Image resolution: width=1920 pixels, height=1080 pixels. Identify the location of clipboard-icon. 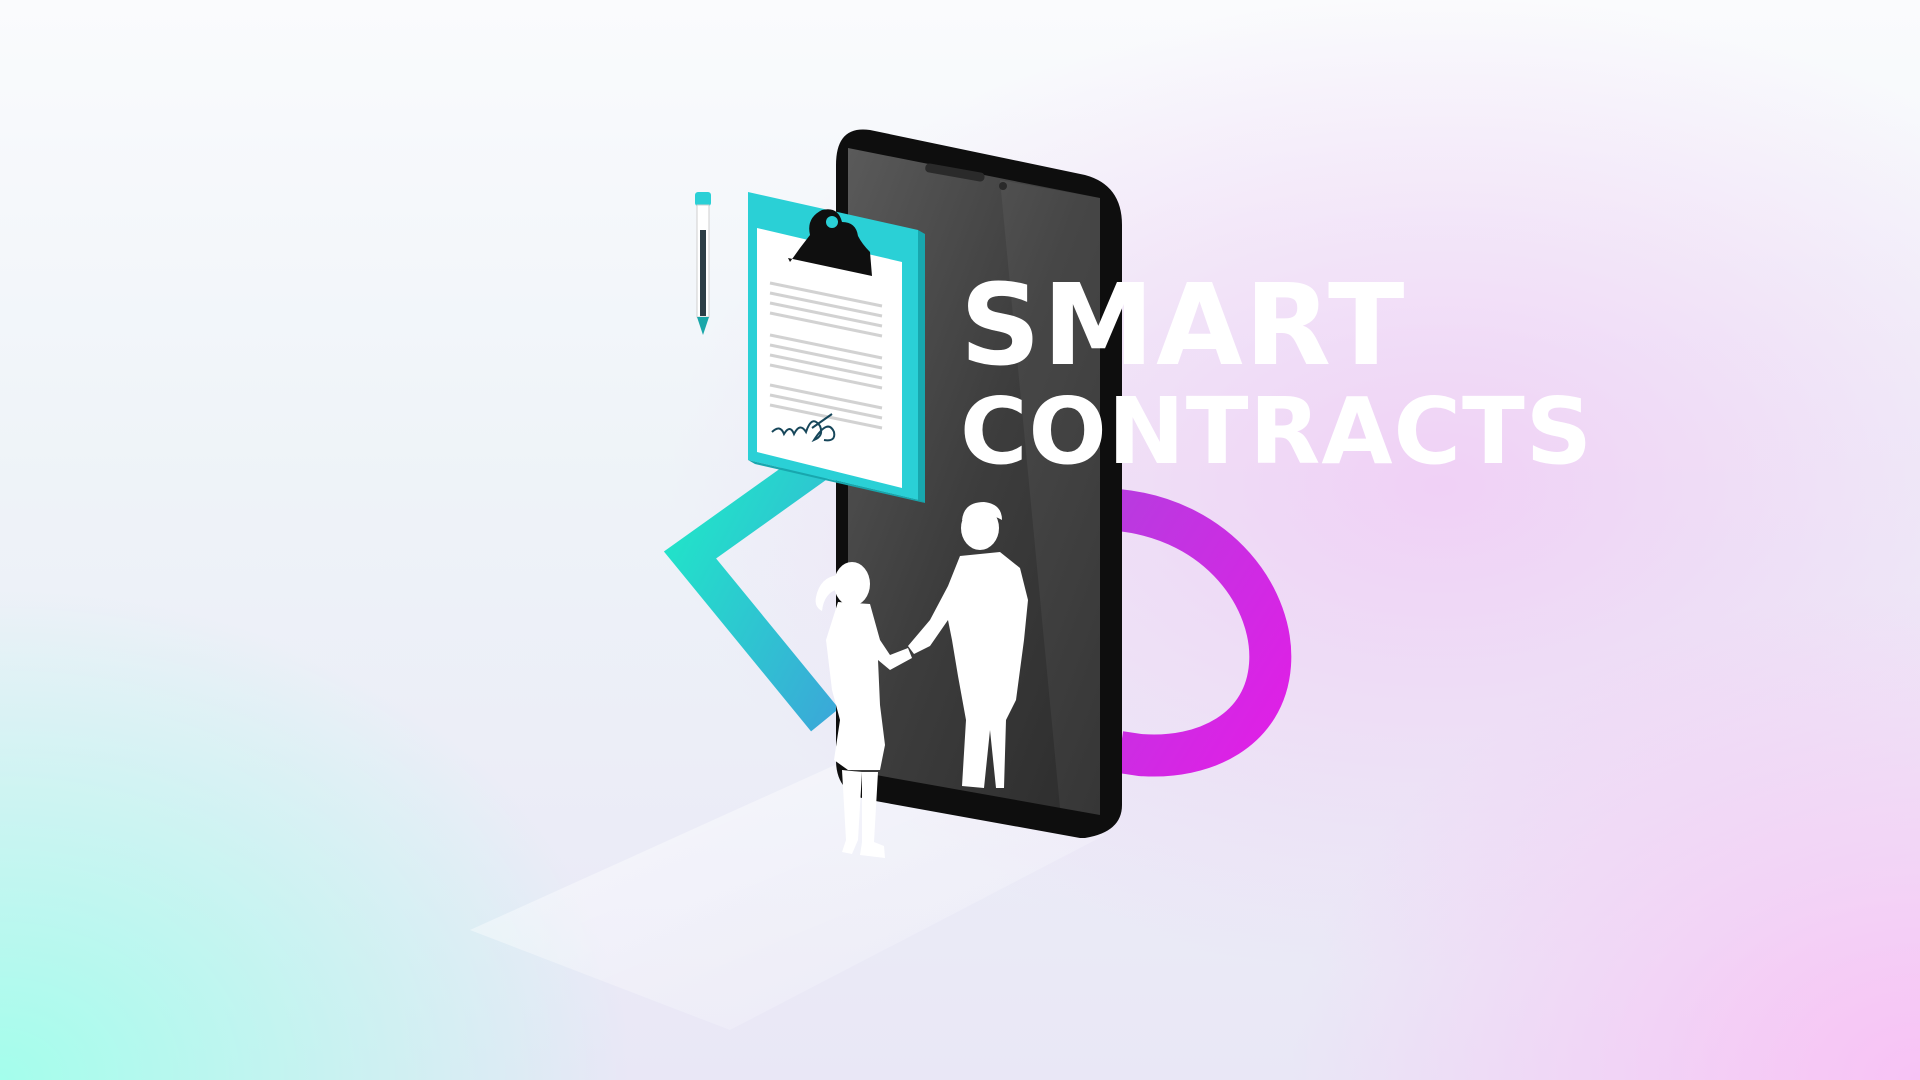
(836, 347).